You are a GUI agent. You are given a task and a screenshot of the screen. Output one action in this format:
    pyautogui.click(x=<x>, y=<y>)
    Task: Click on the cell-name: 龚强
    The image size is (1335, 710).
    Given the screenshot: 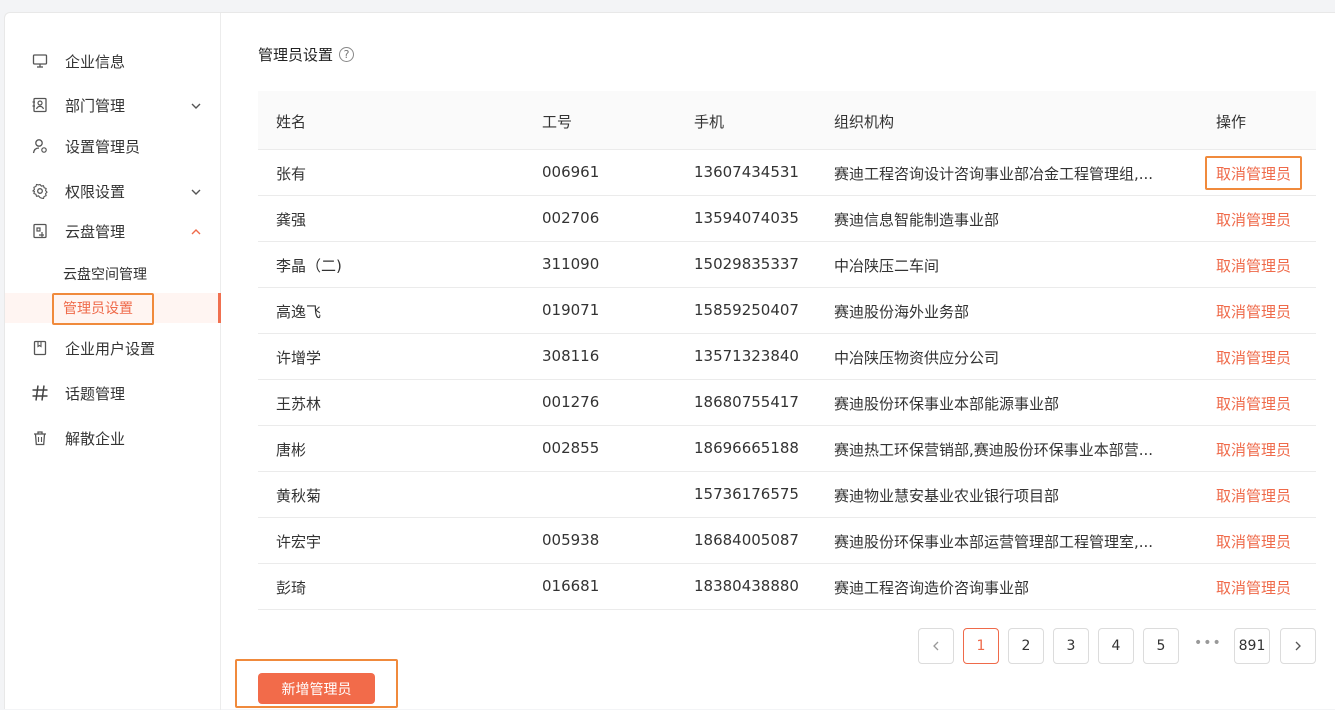 What is the action you would take?
    pyautogui.click(x=291, y=220)
    